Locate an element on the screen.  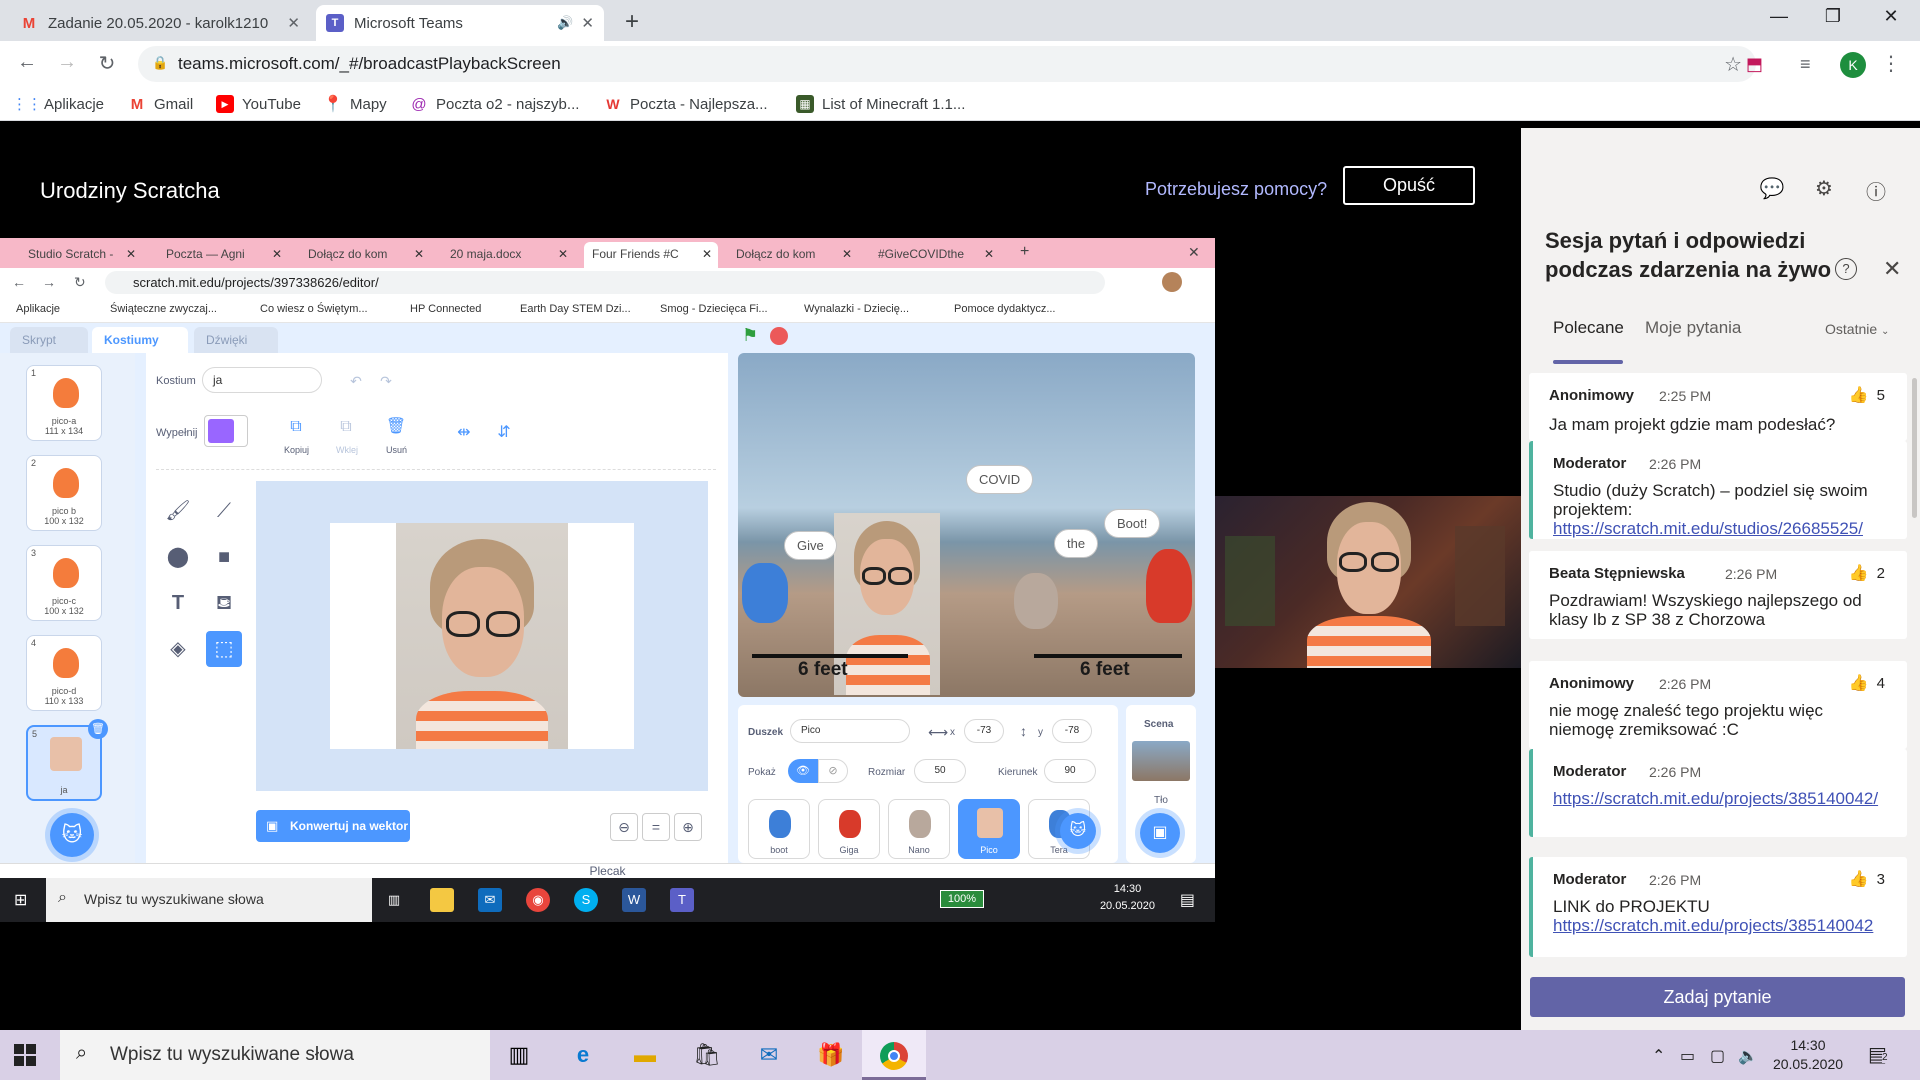
forward-icon: → is located at coordinates (67, 62).